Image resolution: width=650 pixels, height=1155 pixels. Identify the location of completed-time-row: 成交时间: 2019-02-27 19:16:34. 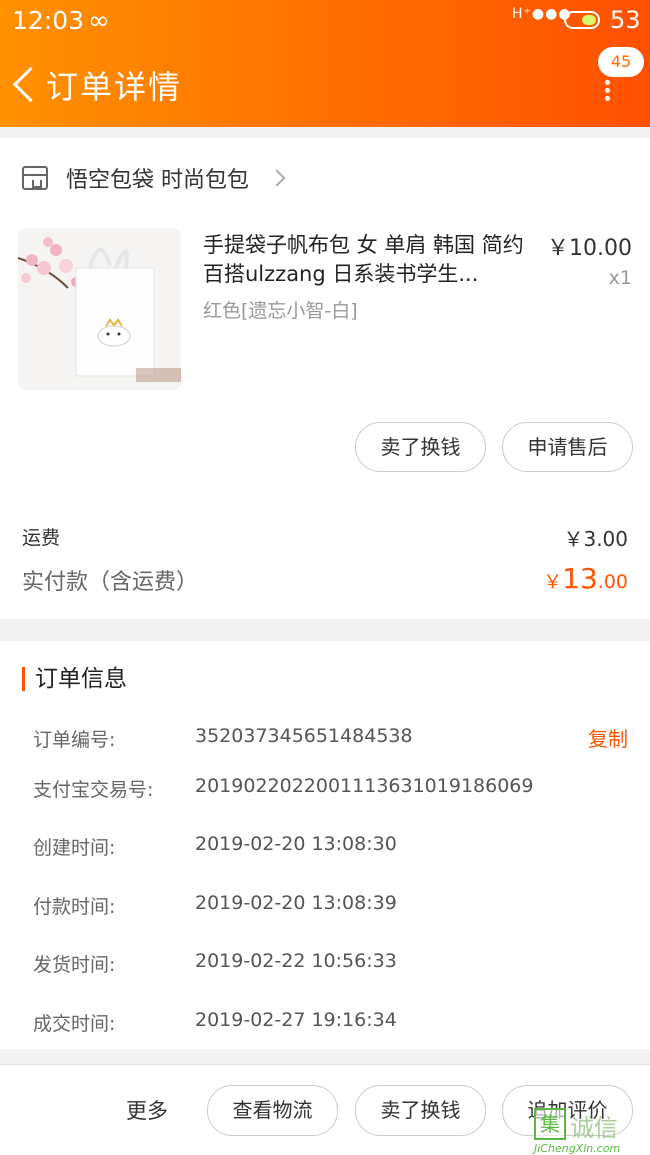
(333, 1024).